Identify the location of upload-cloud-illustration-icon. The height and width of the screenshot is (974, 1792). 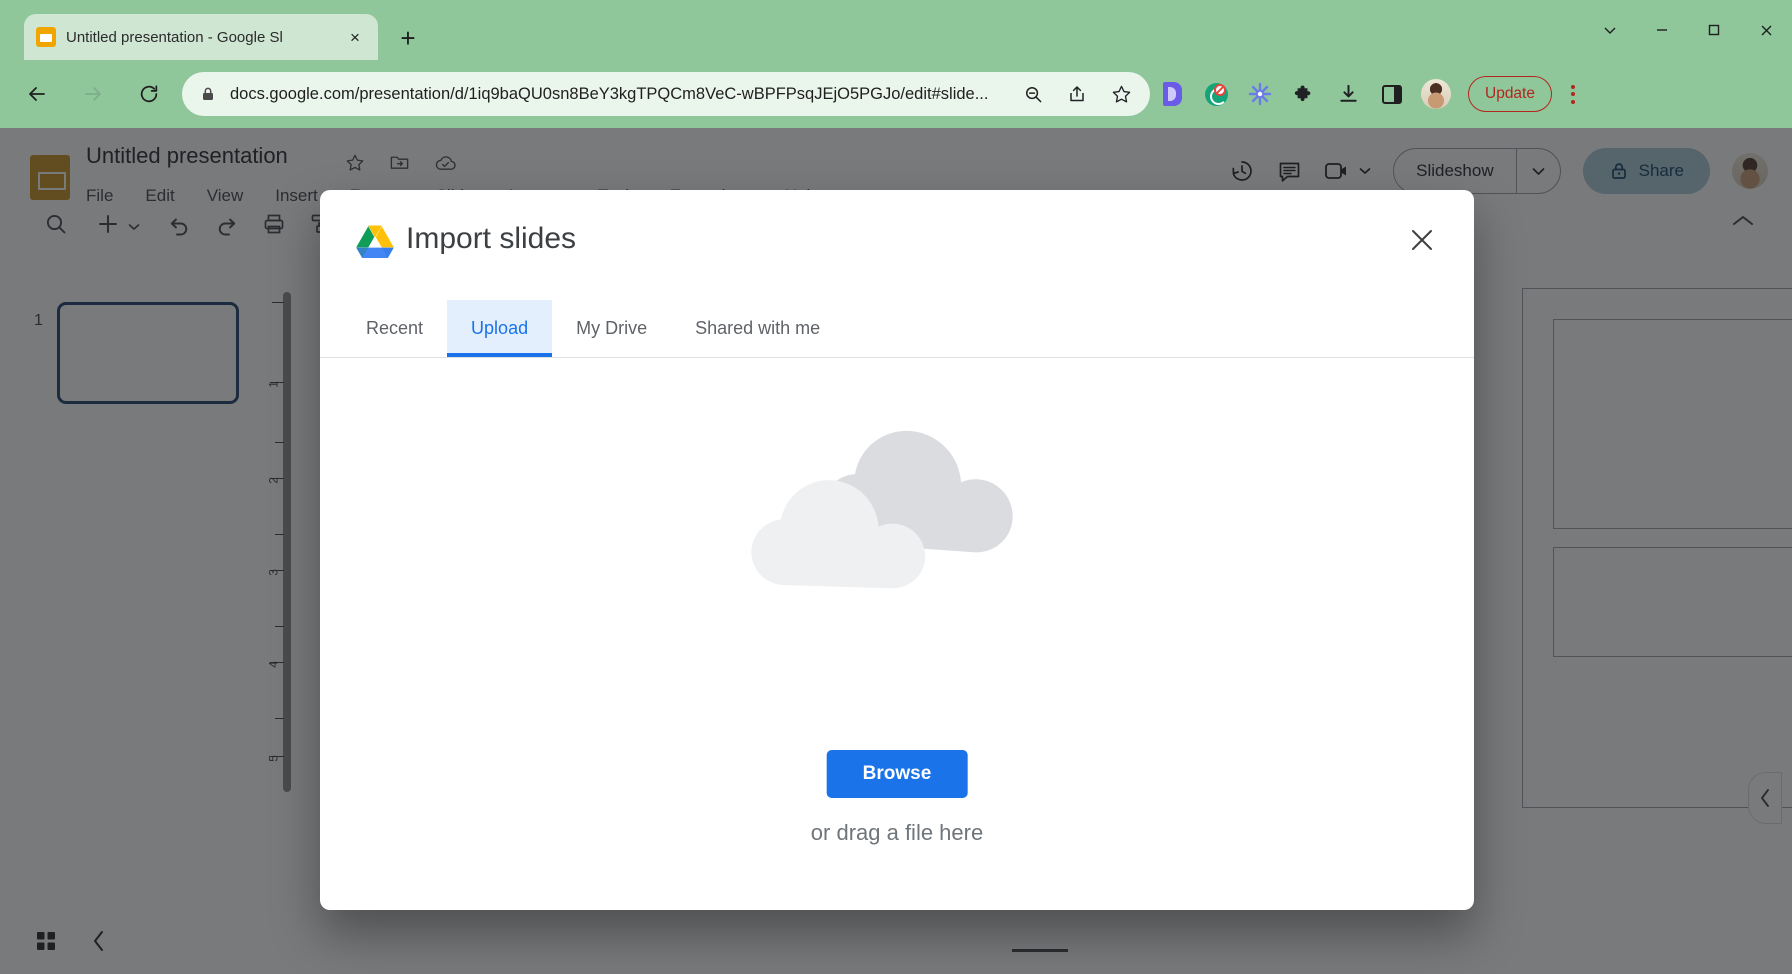
(897, 502).